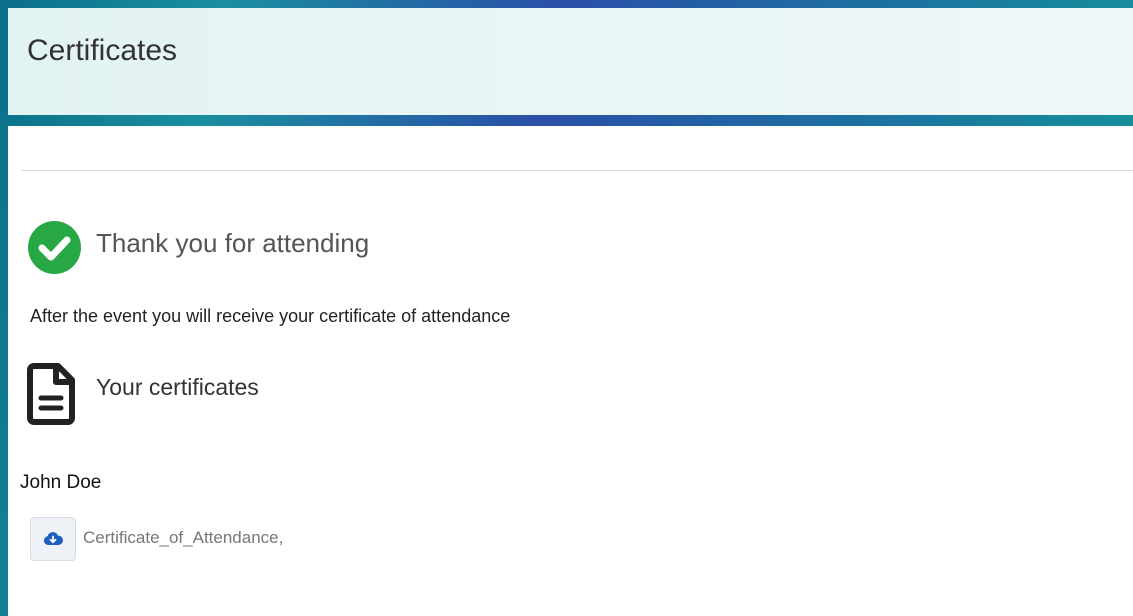  I want to click on download-certificate-button, so click(53, 539).